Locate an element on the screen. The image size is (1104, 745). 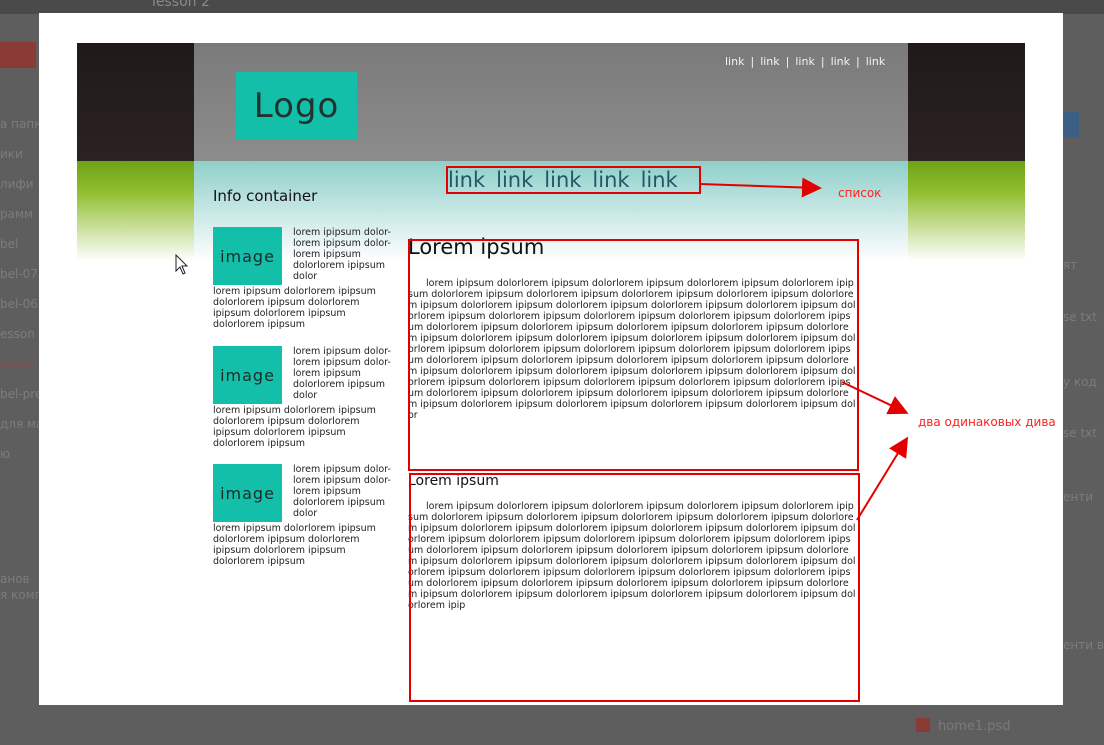
divs-annotation: два одинаковых дива is located at coordinates (987, 422).